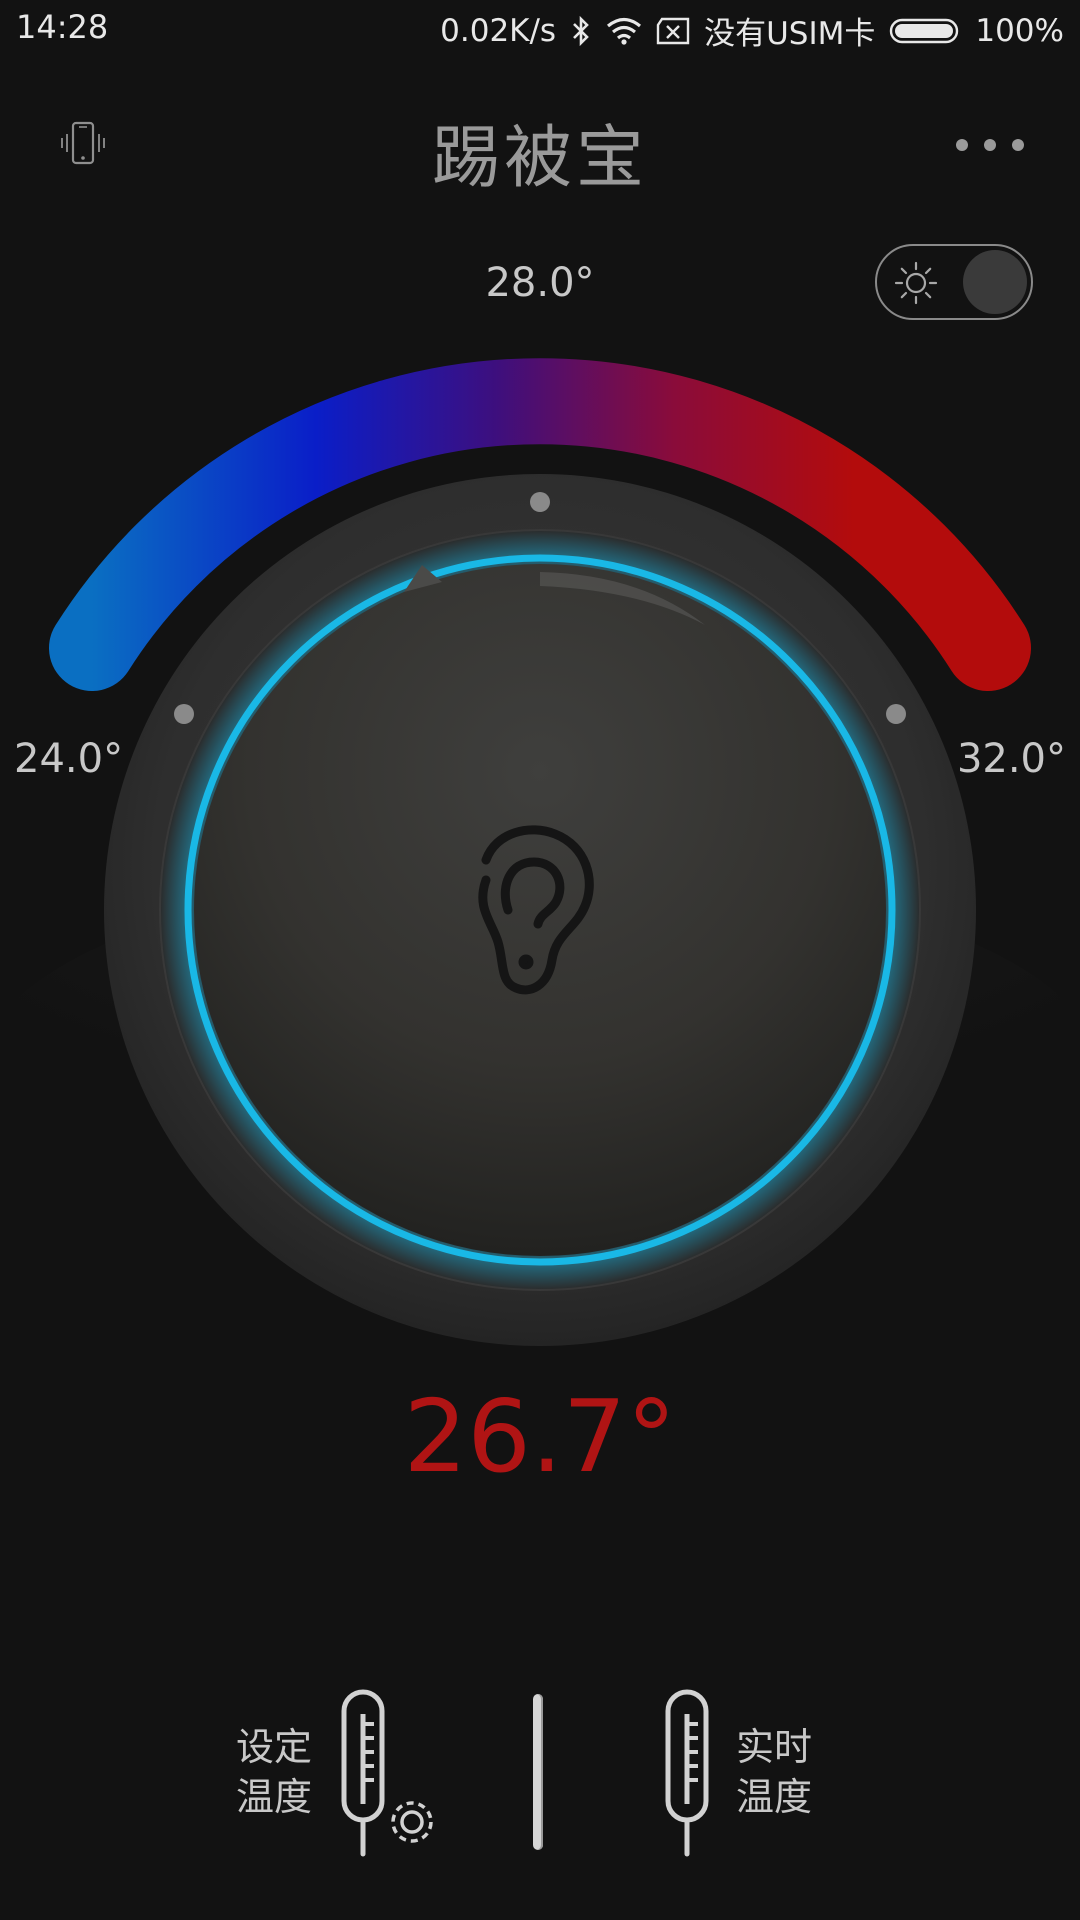  What do you see at coordinates (581, 30) in the screenshot?
I see `bluetooth-icon` at bounding box center [581, 30].